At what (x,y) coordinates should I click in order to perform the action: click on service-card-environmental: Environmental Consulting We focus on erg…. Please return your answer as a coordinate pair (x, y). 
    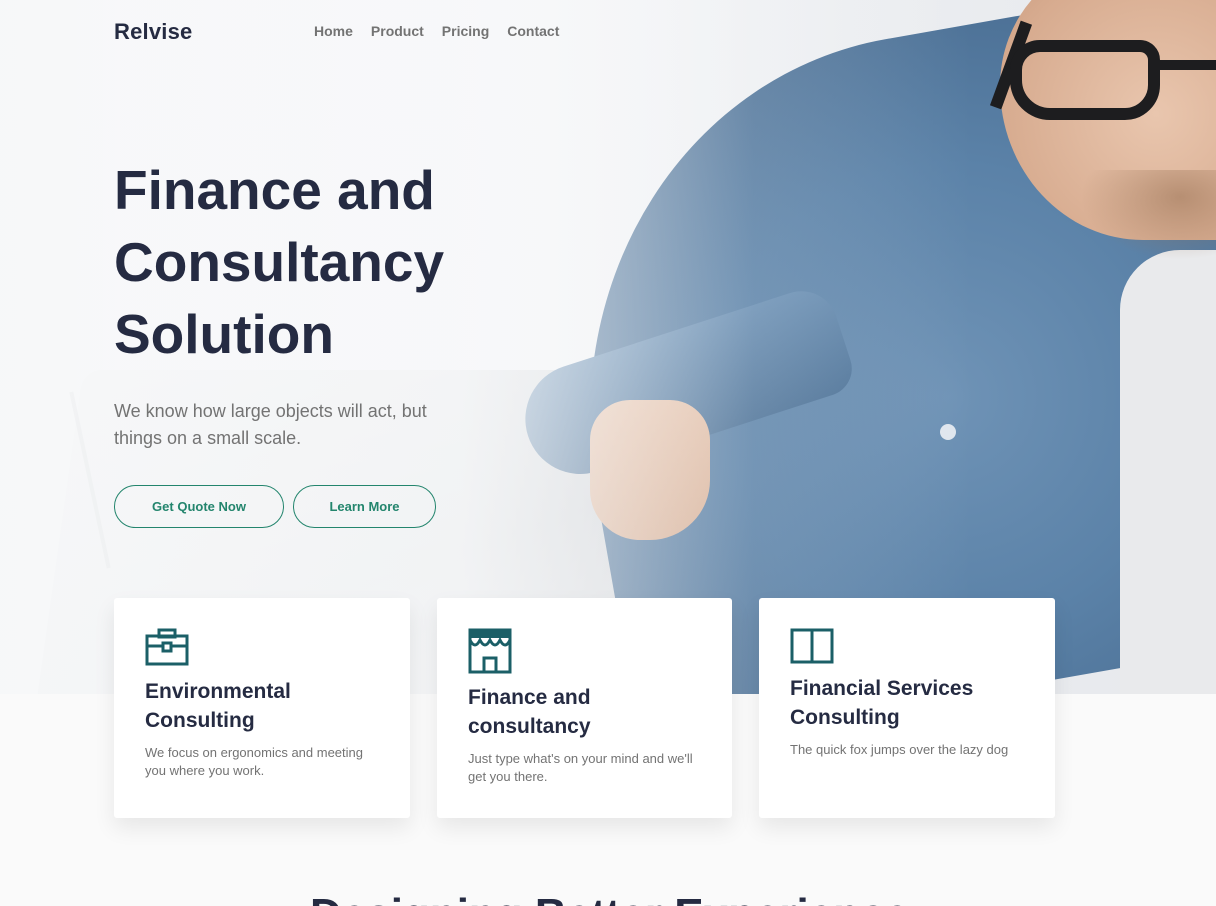
    Looking at the image, I should click on (262, 708).